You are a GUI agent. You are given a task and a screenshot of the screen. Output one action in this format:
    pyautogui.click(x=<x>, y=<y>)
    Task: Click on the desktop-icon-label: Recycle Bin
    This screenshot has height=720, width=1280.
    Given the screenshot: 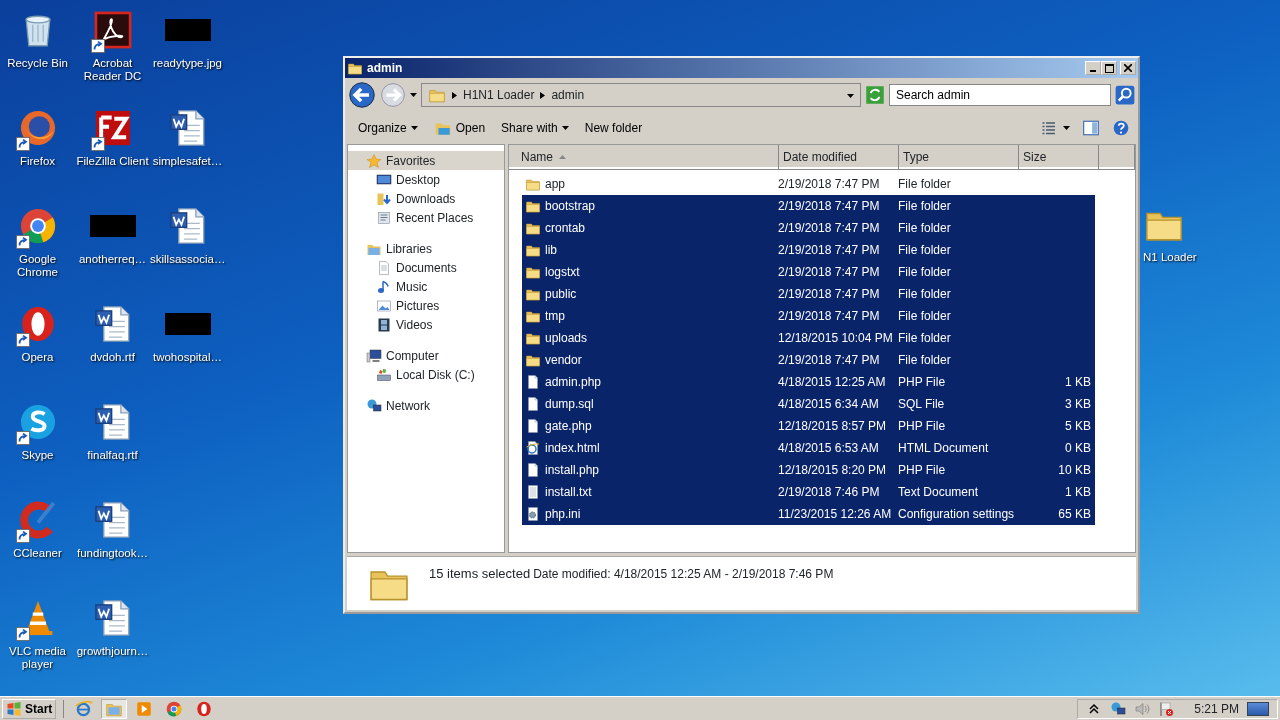 What is the action you would take?
    pyautogui.click(x=37, y=63)
    